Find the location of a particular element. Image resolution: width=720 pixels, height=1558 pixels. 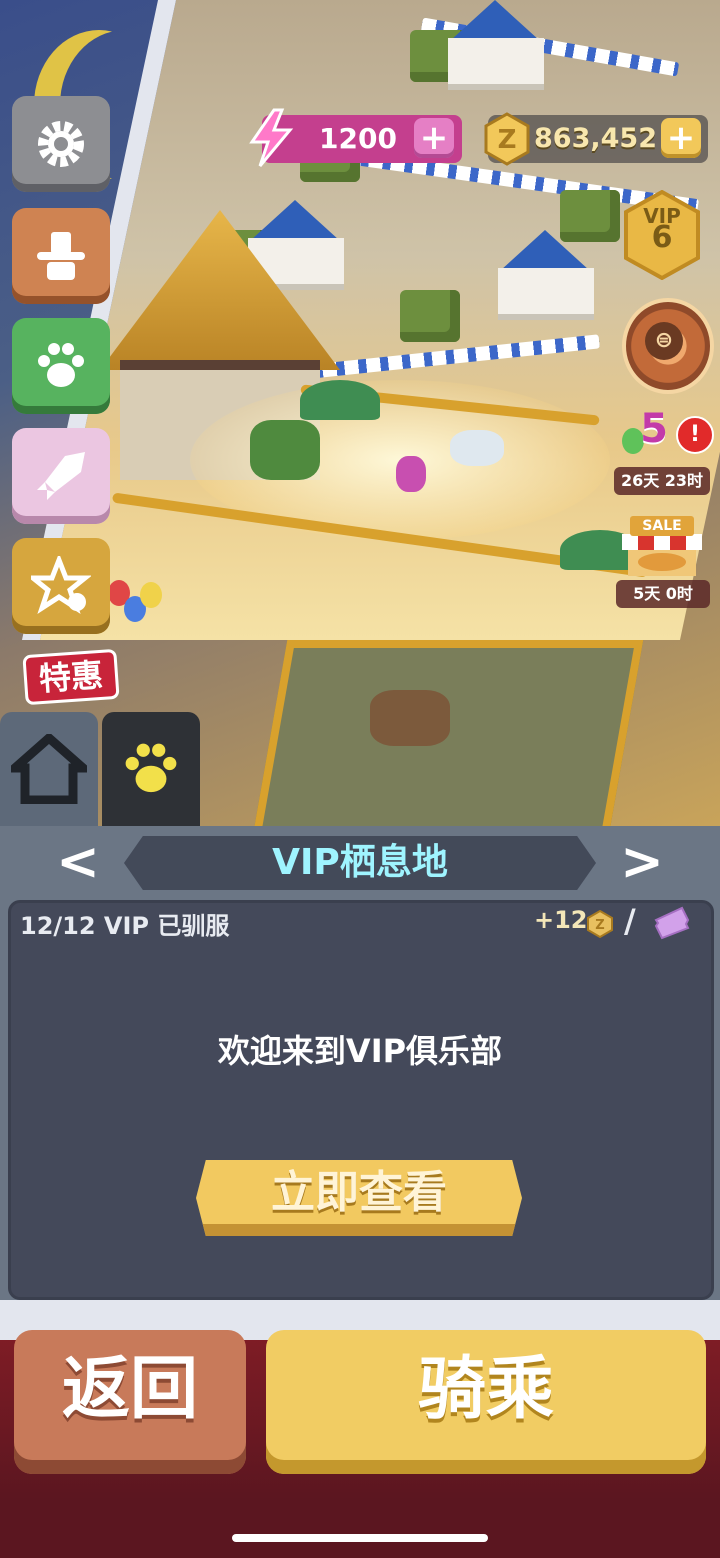

view-now-button: 立即查看 is located at coordinates (359, 1198).